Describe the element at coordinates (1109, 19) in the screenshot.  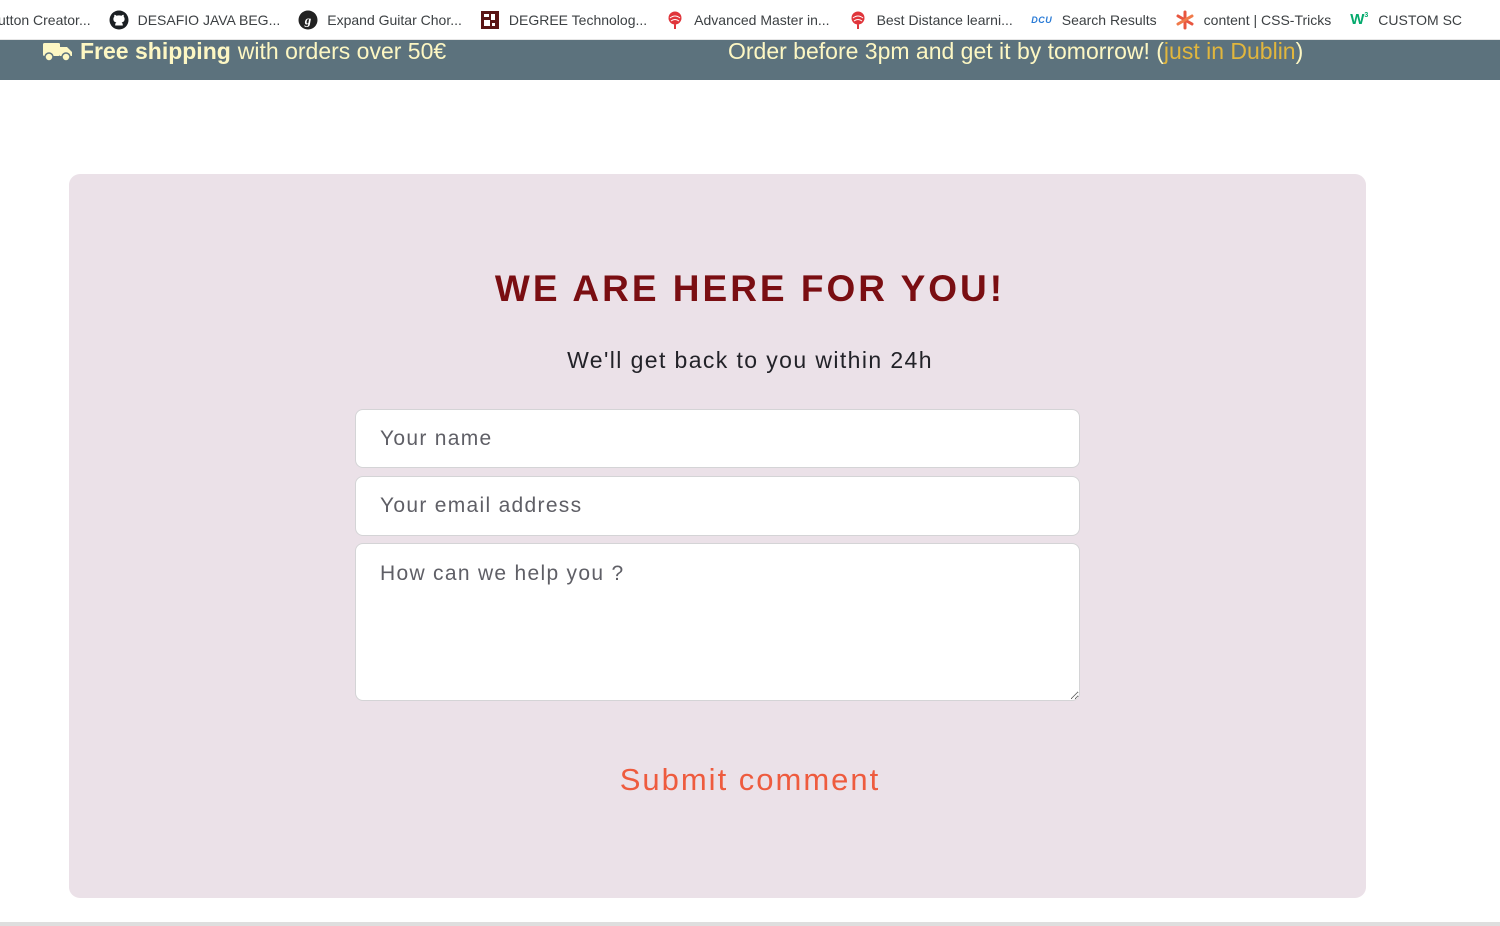
I see `bookmark-label: Search Results` at that location.